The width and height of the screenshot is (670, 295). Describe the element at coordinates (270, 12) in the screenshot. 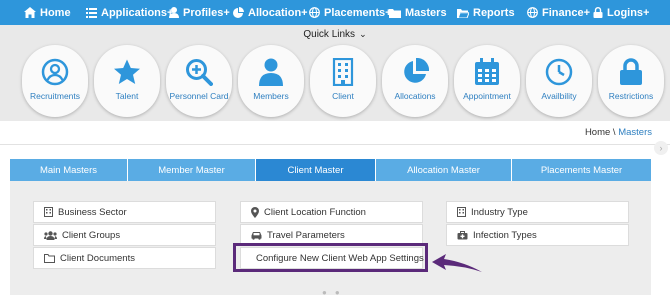

I see `nav-allocation: Allocation+` at that location.